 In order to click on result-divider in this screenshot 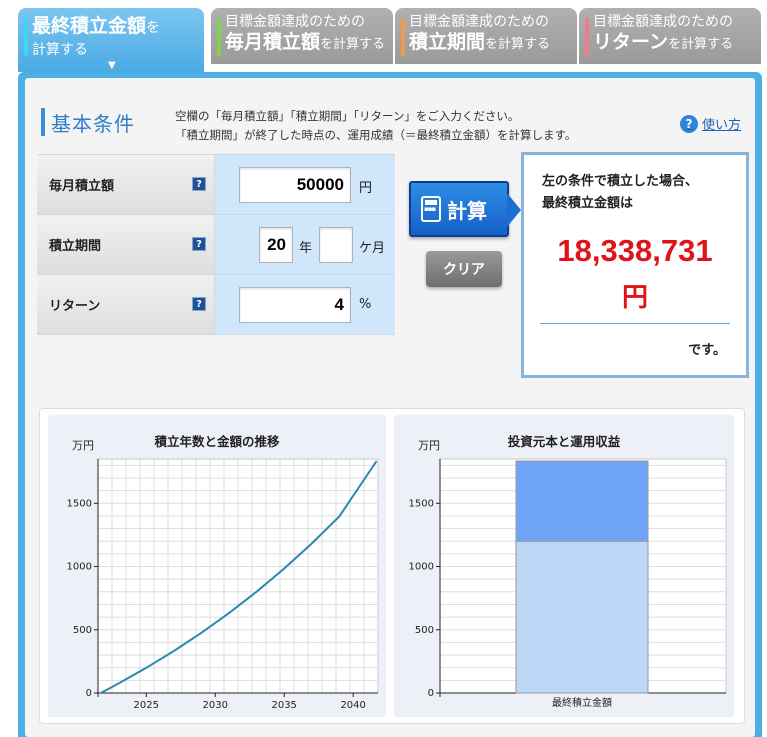, I will do `click(635, 323)`.